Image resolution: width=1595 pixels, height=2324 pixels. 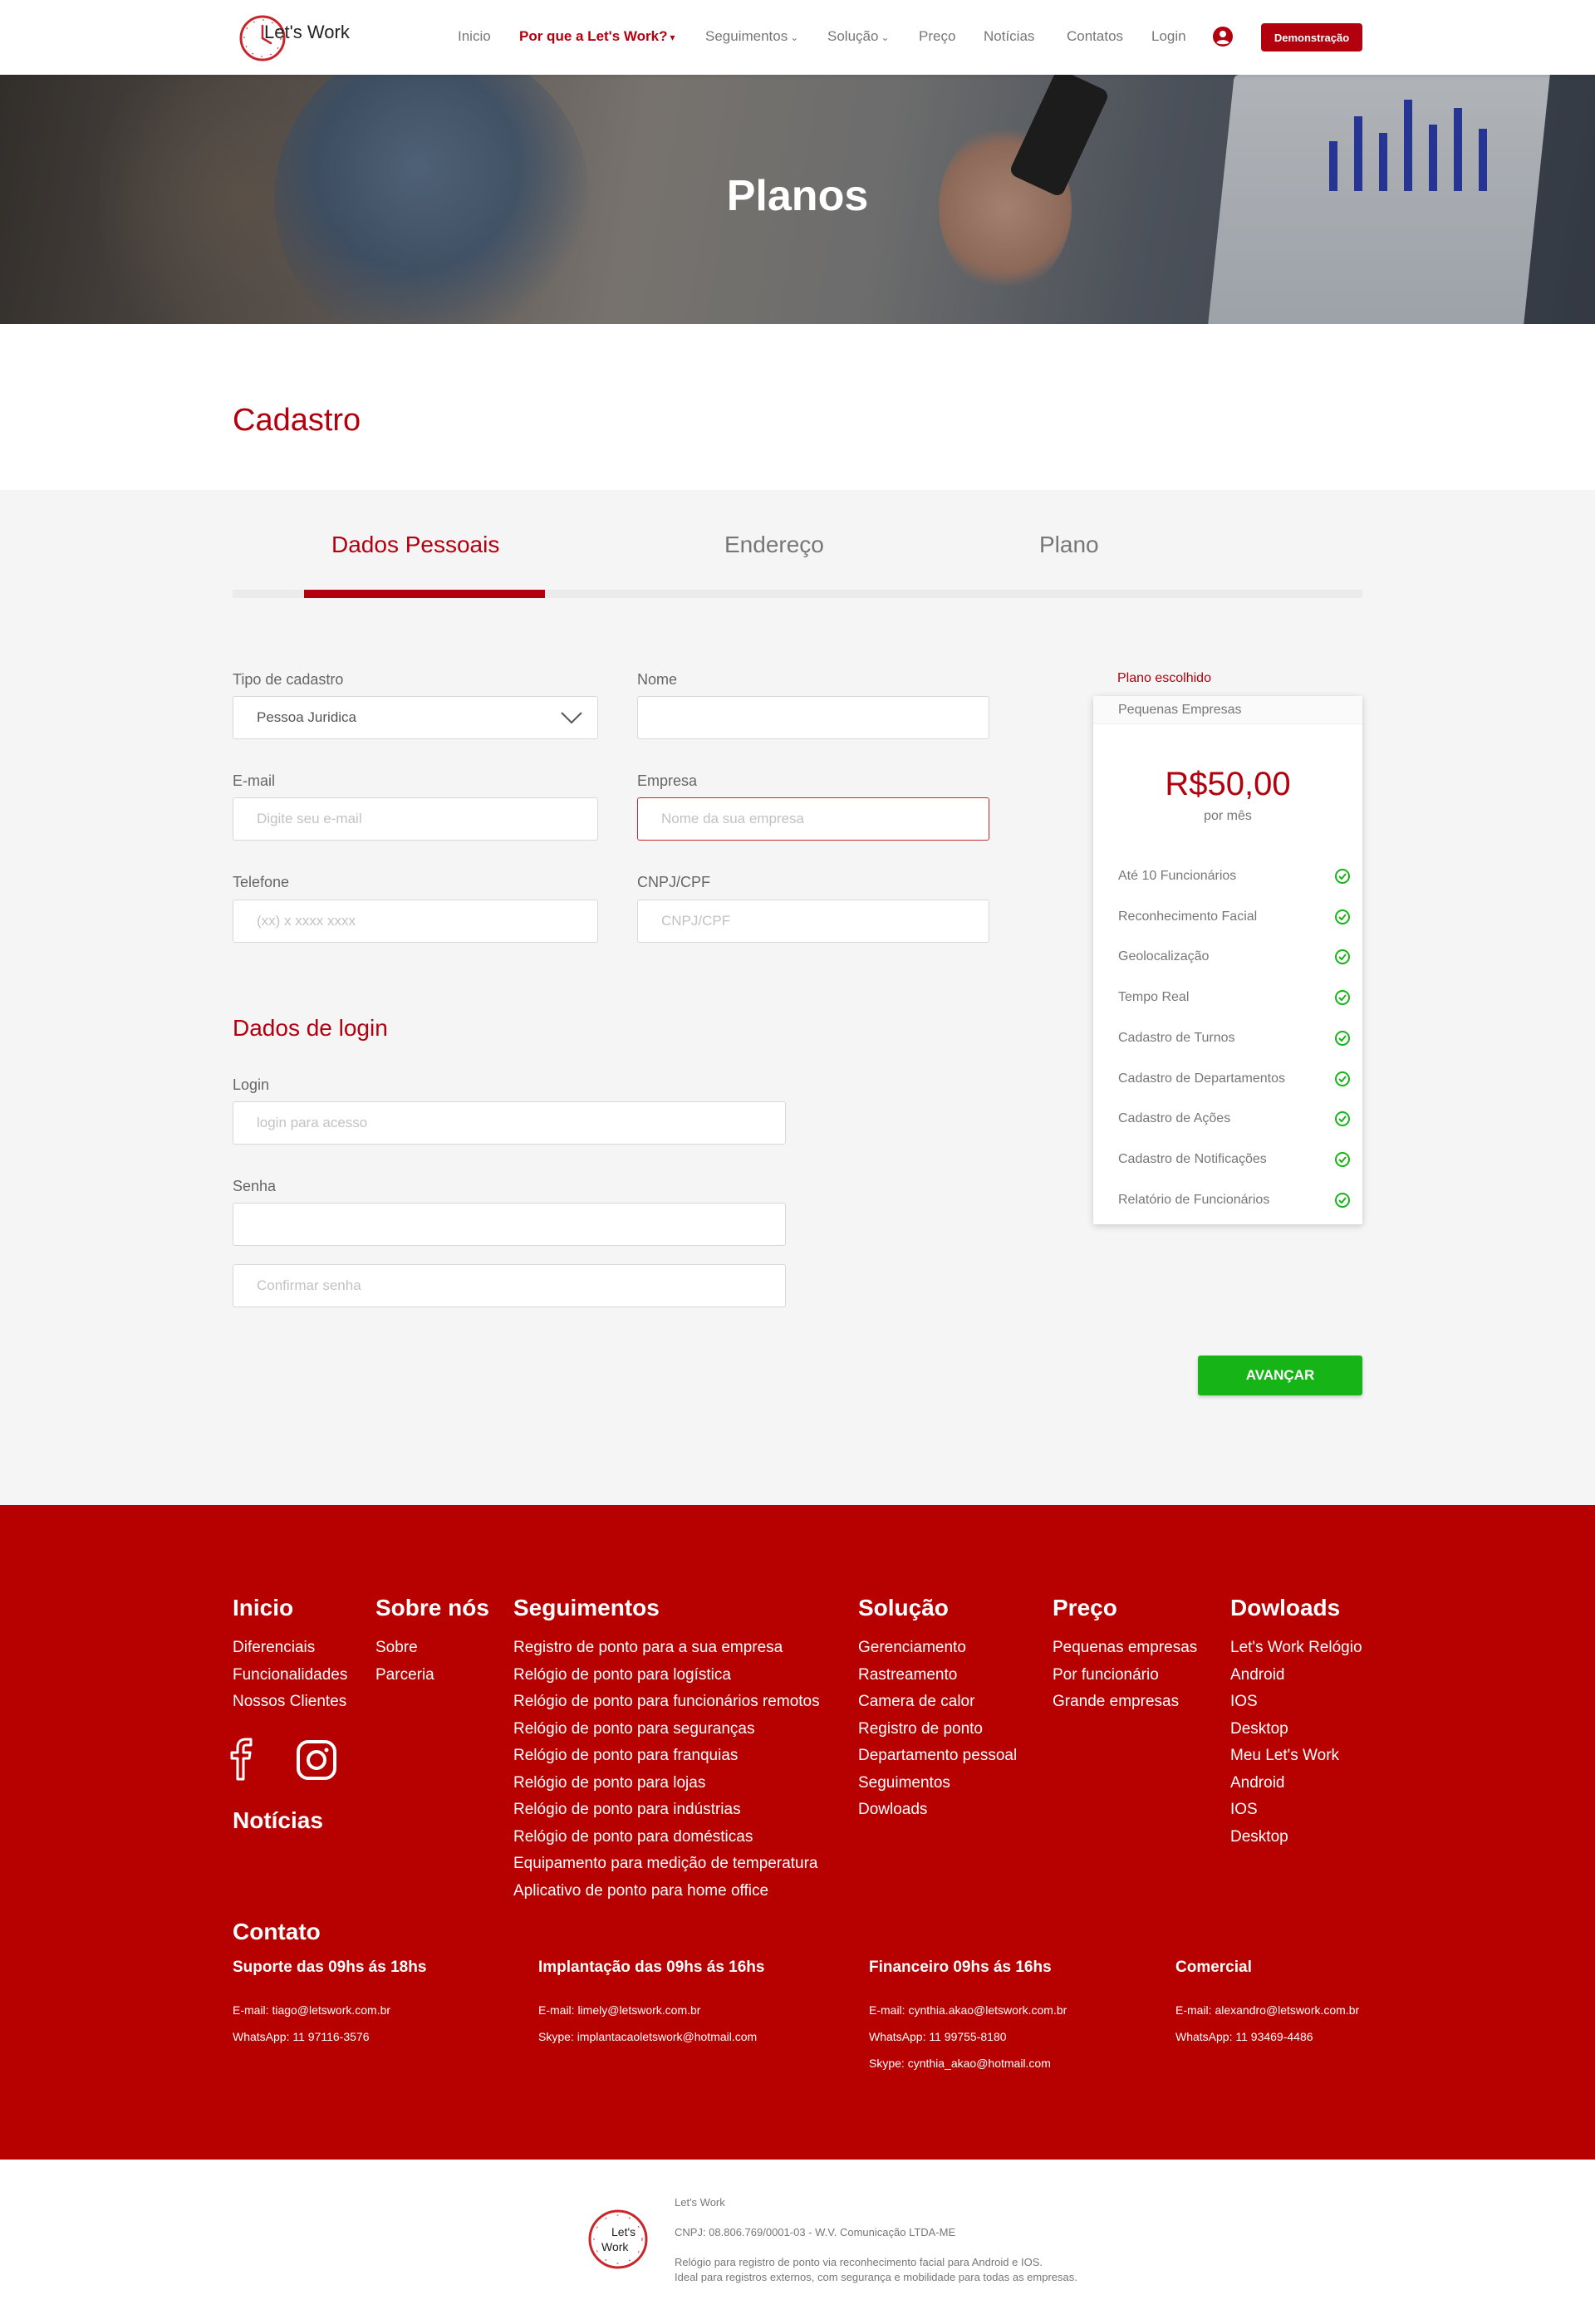 I want to click on confirmar-senha-input: Confirmar senha, so click(x=509, y=1285).